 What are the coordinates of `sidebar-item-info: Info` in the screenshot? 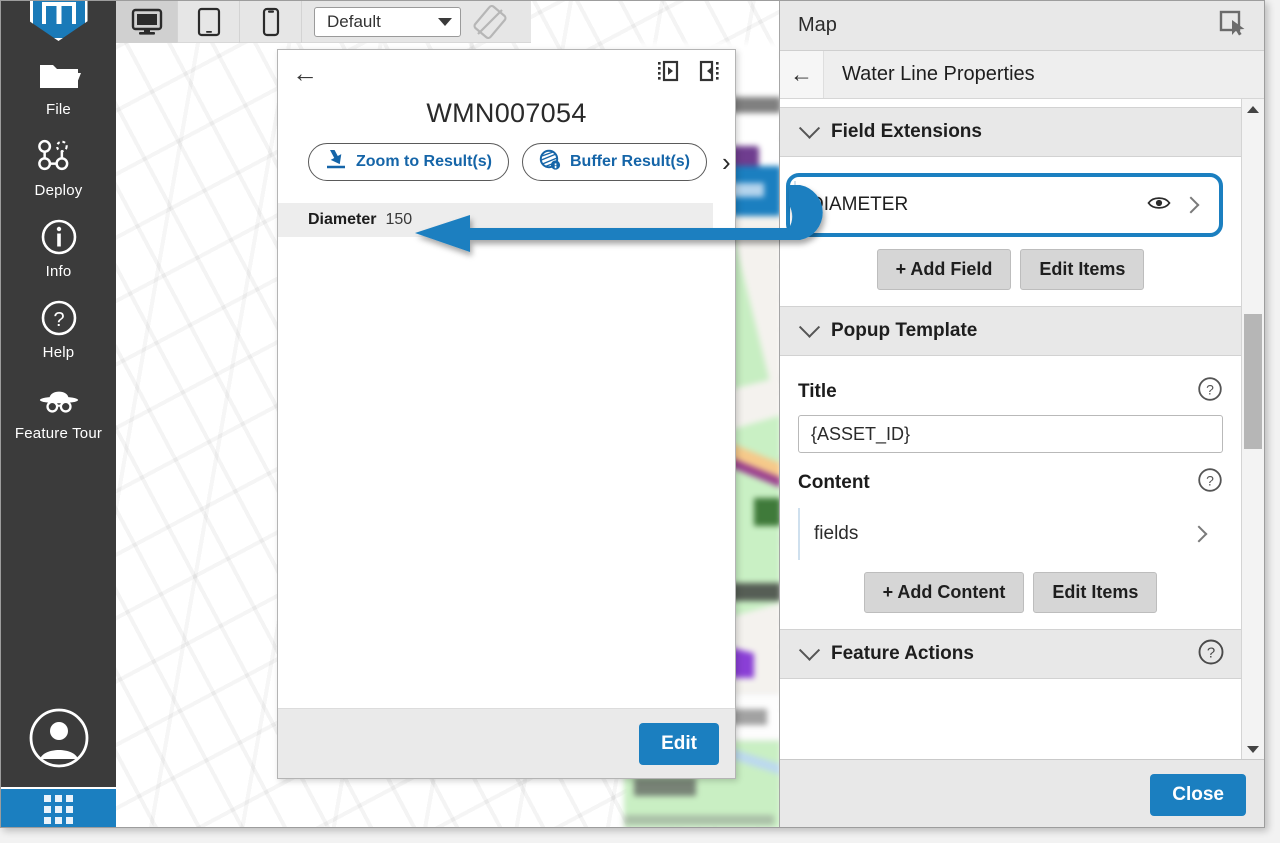 It's located at (58, 245).